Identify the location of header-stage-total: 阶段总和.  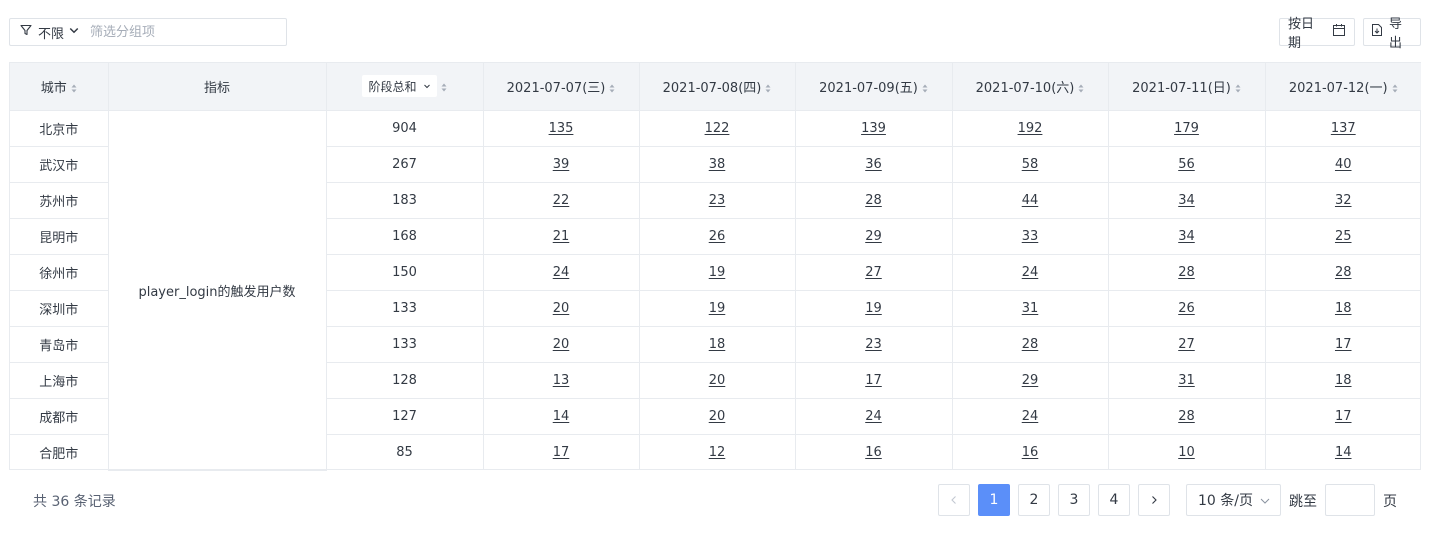
(405, 87).